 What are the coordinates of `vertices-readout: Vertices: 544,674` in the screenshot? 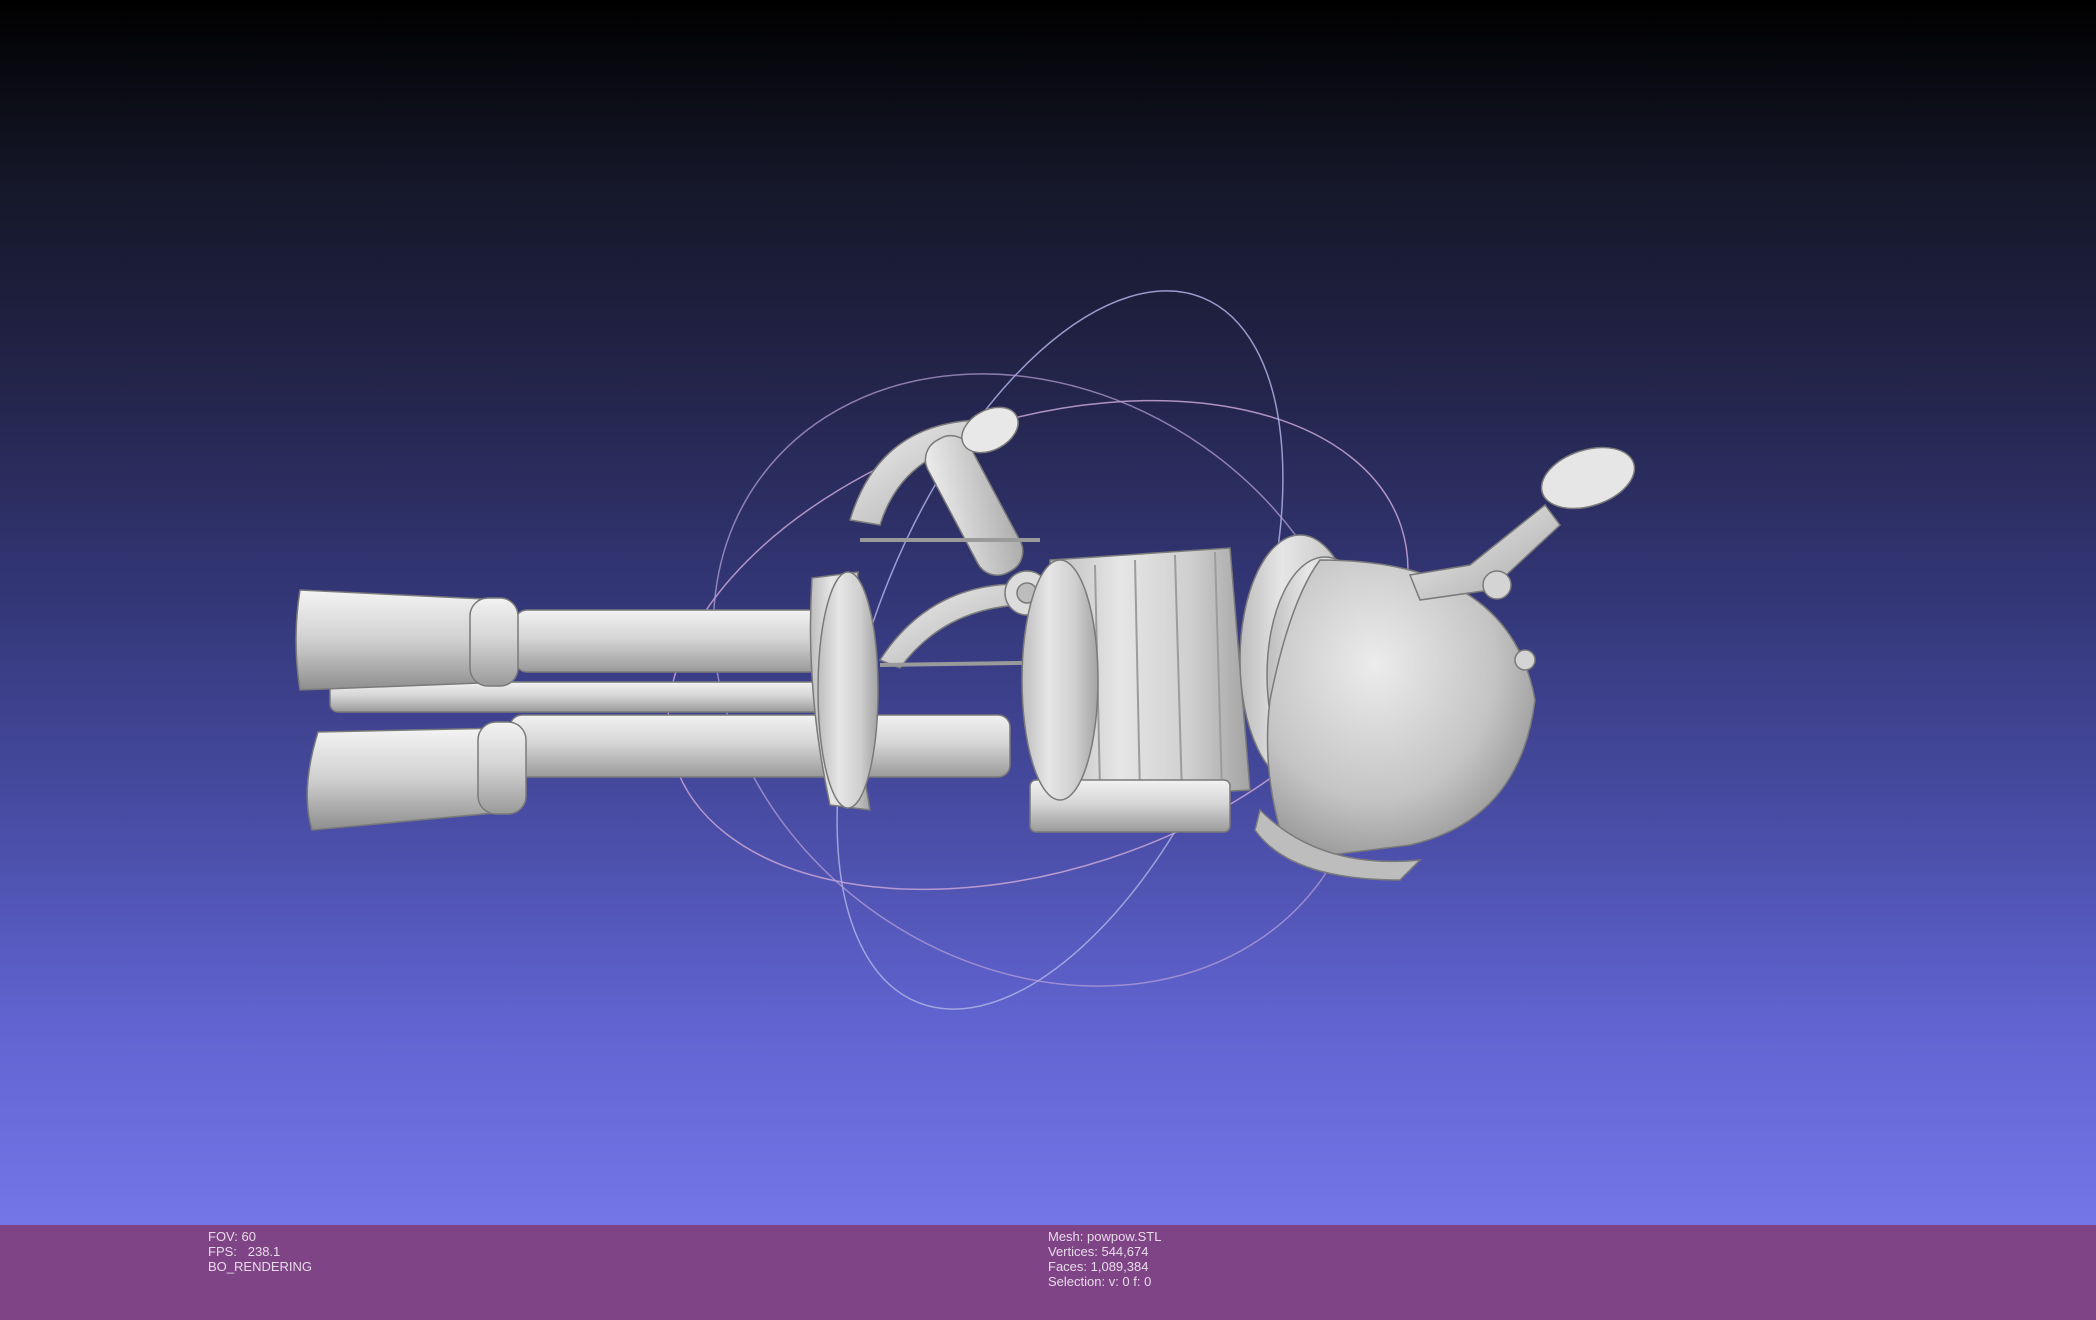 It's located at (1098, 1251).